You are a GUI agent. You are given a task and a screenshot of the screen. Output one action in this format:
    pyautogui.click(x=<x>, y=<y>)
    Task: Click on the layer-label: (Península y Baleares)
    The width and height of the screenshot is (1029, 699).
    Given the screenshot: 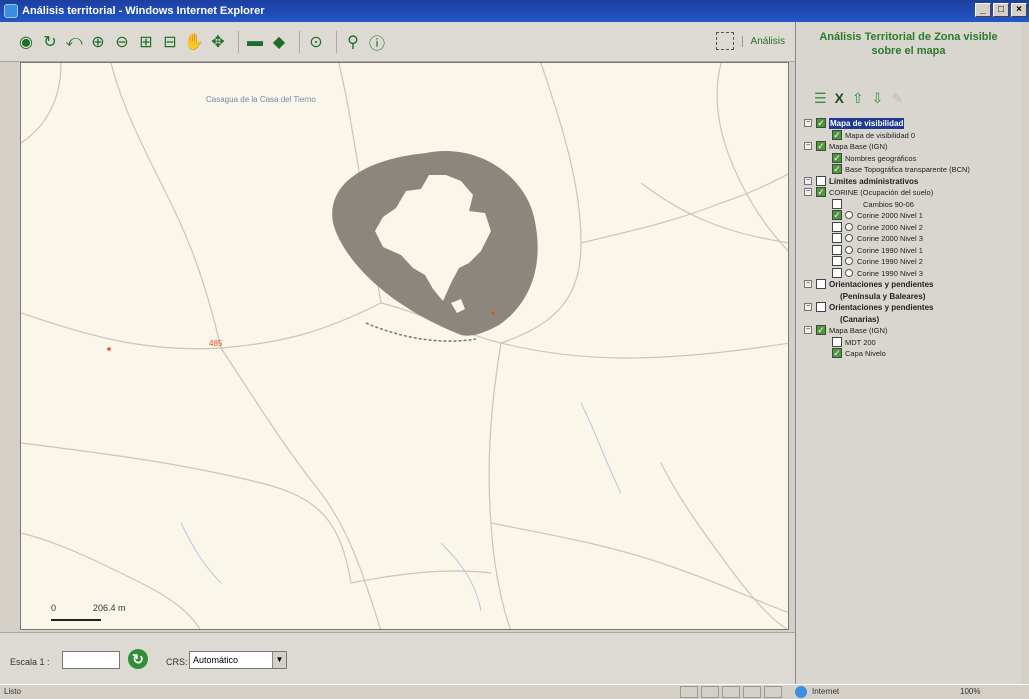 What is the action you would take?
    pyautogui.click(x=882, y=296)
    